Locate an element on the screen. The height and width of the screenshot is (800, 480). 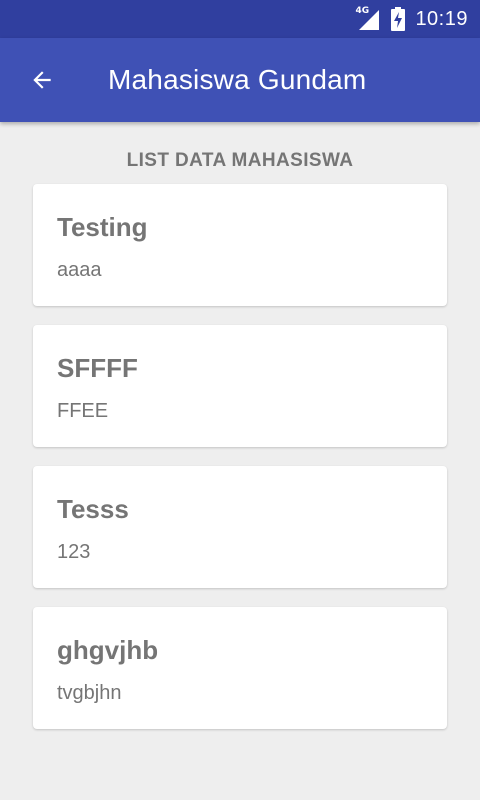
app-bar: Mahasiswa Gundam is located at coordinates (240, 80).